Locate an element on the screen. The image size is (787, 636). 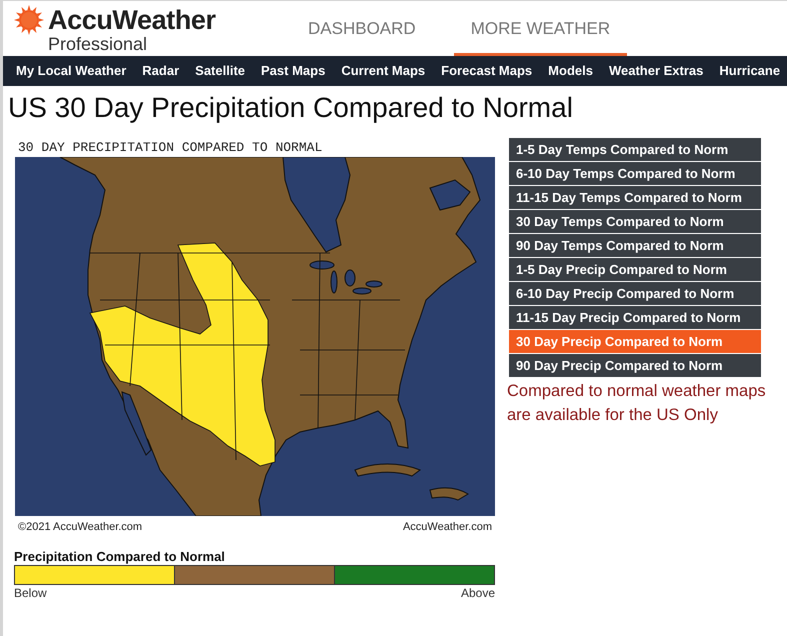
map-credit: AccuWeather.com is located at coordinates (447, 527).